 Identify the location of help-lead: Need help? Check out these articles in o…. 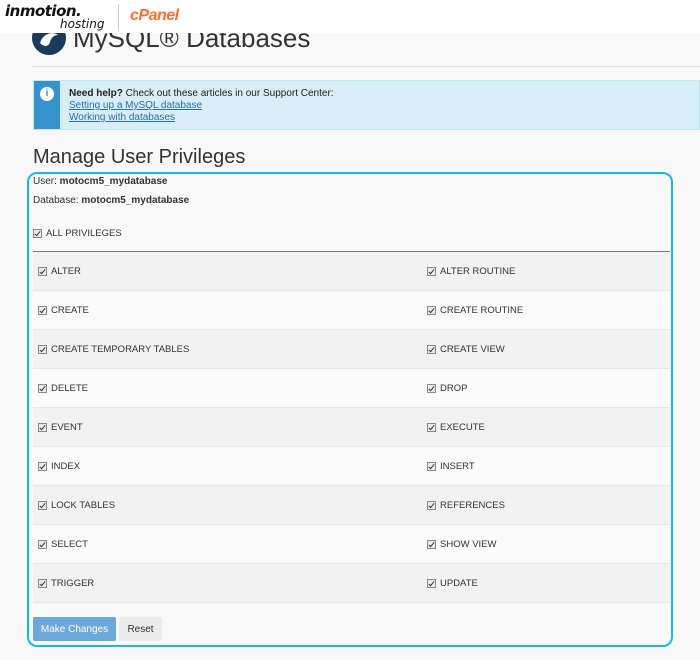
(201, 93).